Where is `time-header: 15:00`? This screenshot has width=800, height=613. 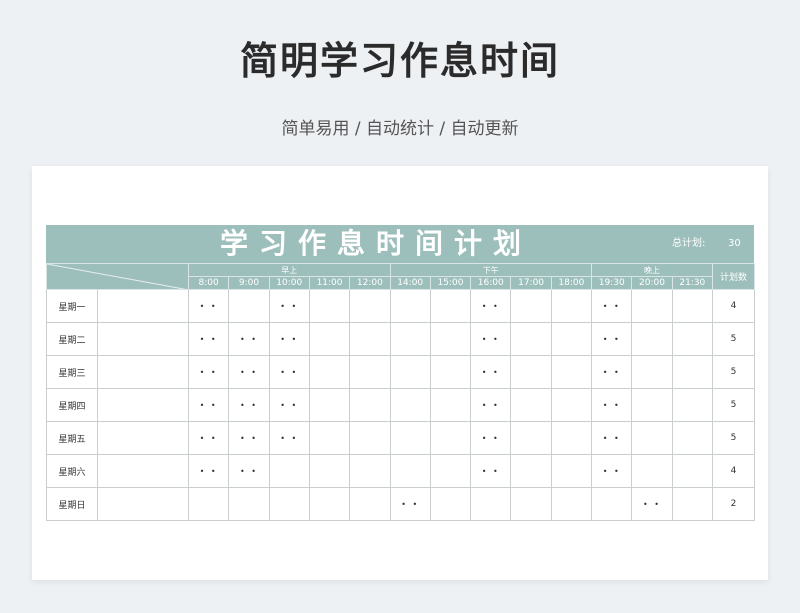
time-header: 15:00 is located at coordinates (450, 283).